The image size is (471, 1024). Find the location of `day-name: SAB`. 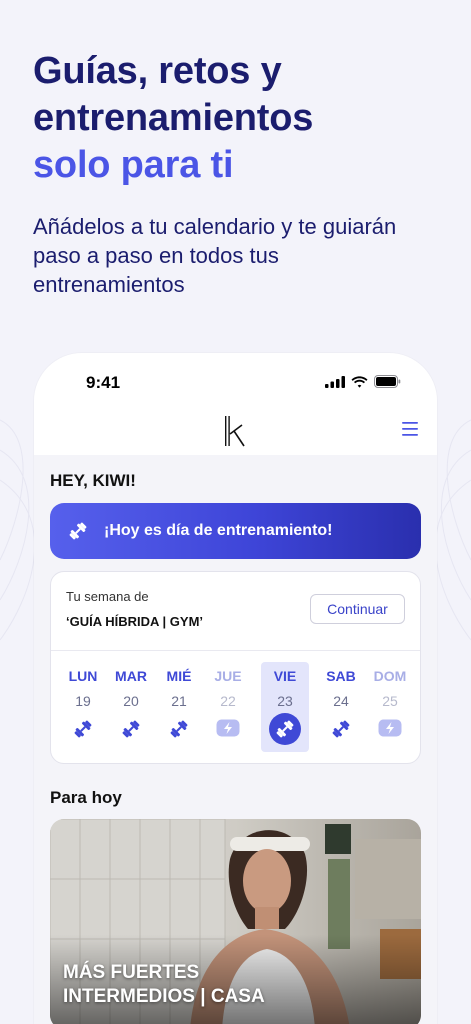

day-name: SAB is located at coordinates (341, 676).